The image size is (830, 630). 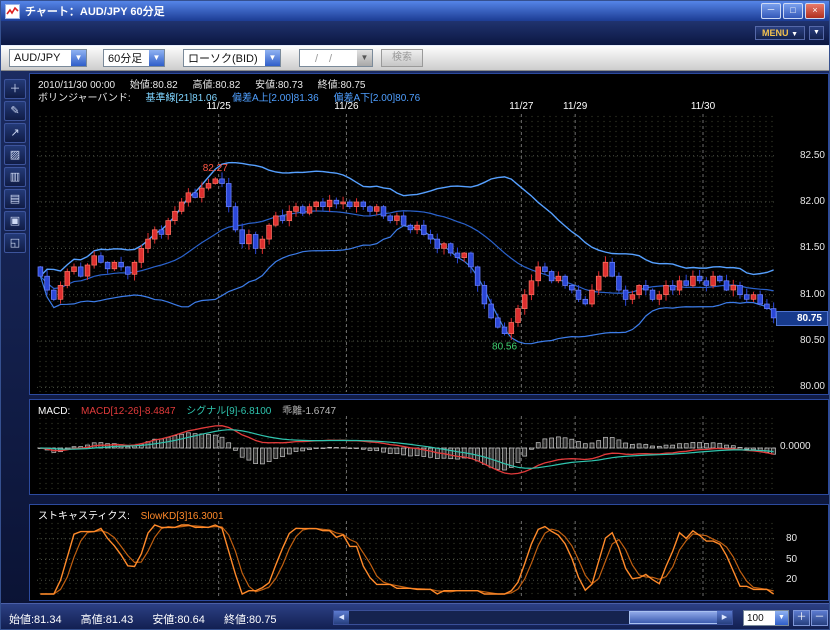 I want to click on toolbar: AUD/JPY ▼ 60分足 ▼ ローソク(BID) ▼ / / ▼ 検索, so click(x=415, y=58).